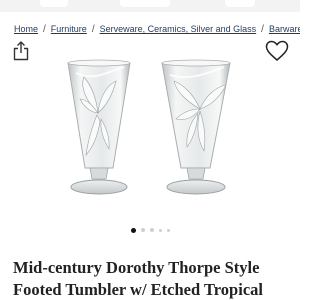 Image resolution: width=320 pixels, height=300 pixels. I want to click on share-icon, so click(21, 51).